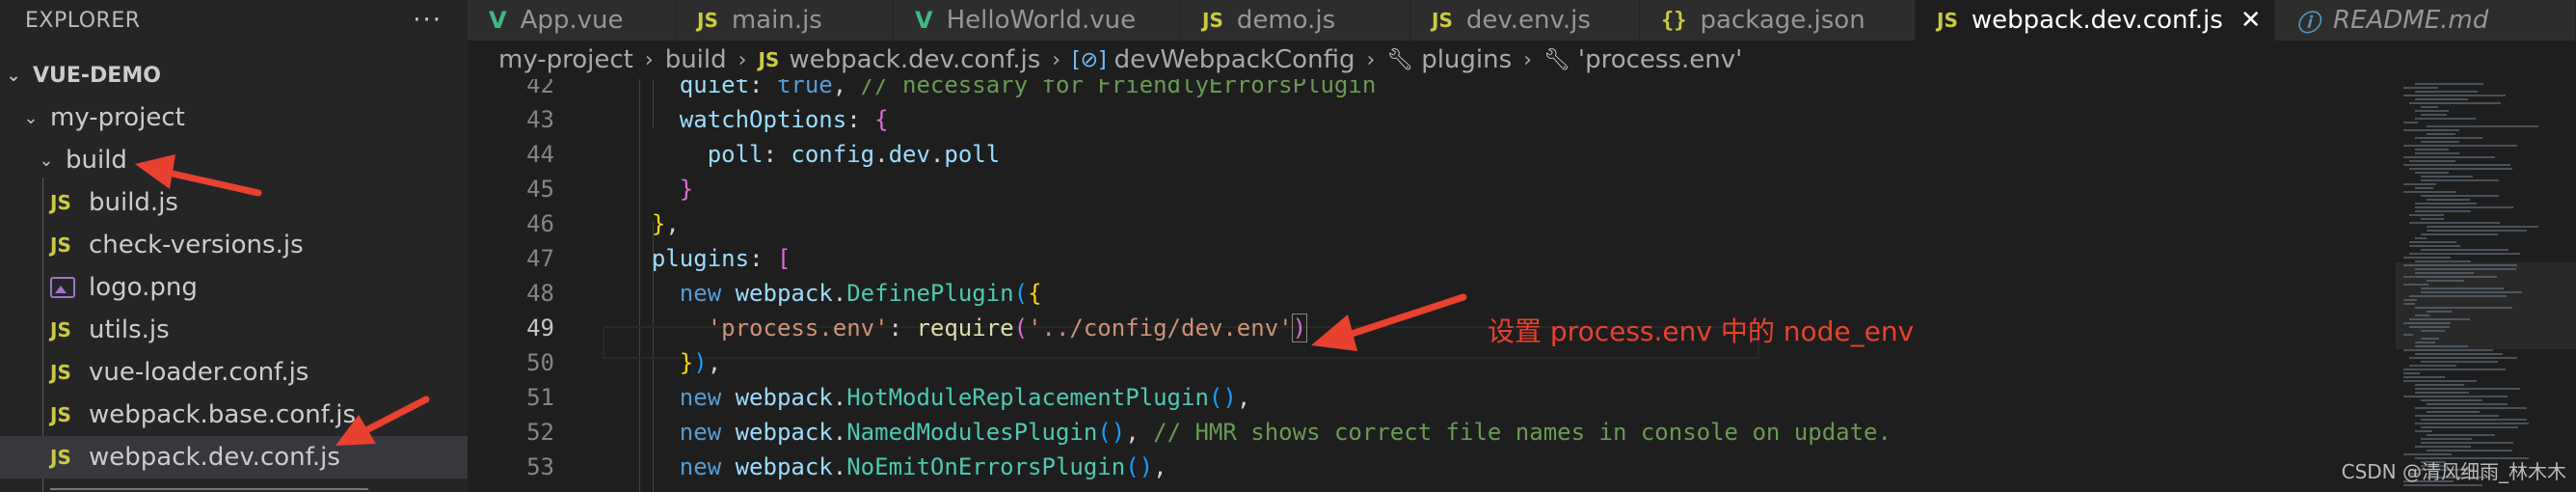 This screenshot has height=492, width=2576. What do you see at coordinates (234, 330) in the screenshot?
I see `tree-file: JS utils.js` at bounding box center [234, 330].